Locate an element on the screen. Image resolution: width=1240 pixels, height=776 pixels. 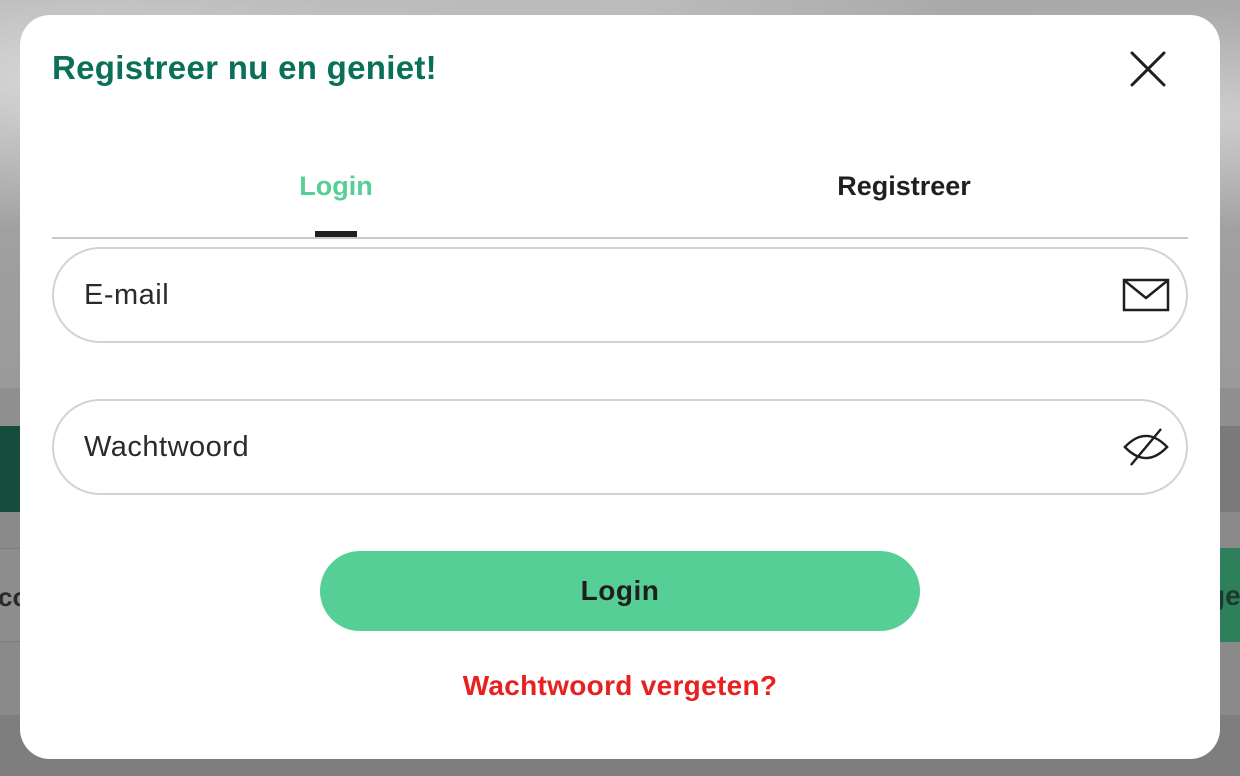
active-tab-indicator is located at coordinates (336, 234).